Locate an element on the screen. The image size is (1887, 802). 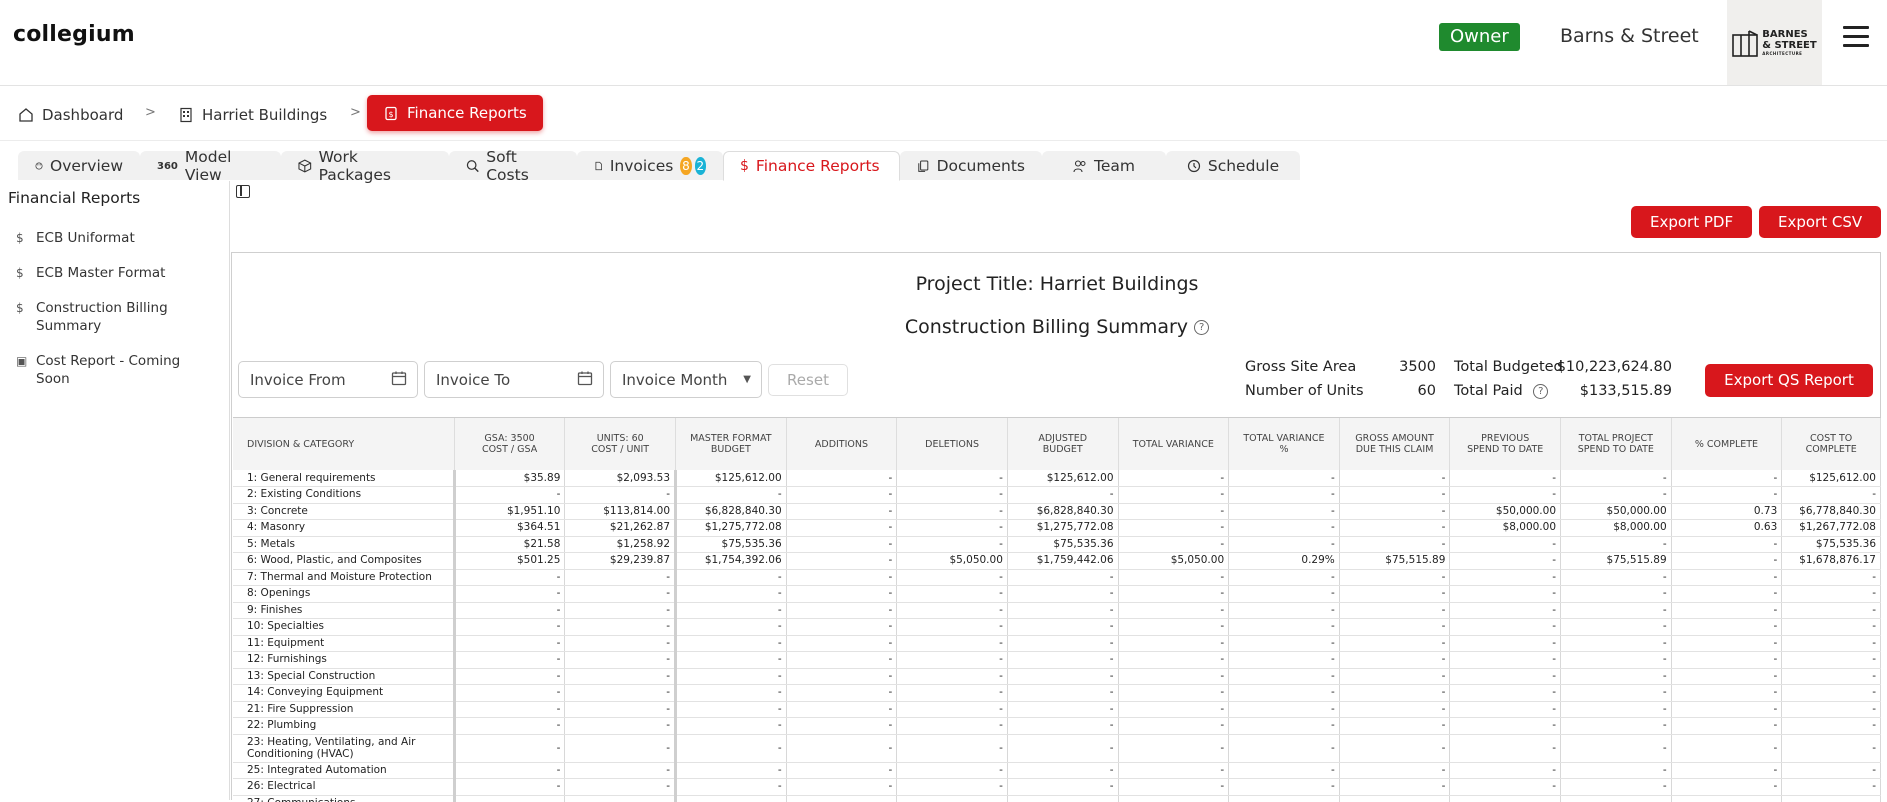
breadcrumb-finance-reports: $ Finance Reports is located at coordinates (455, 113).